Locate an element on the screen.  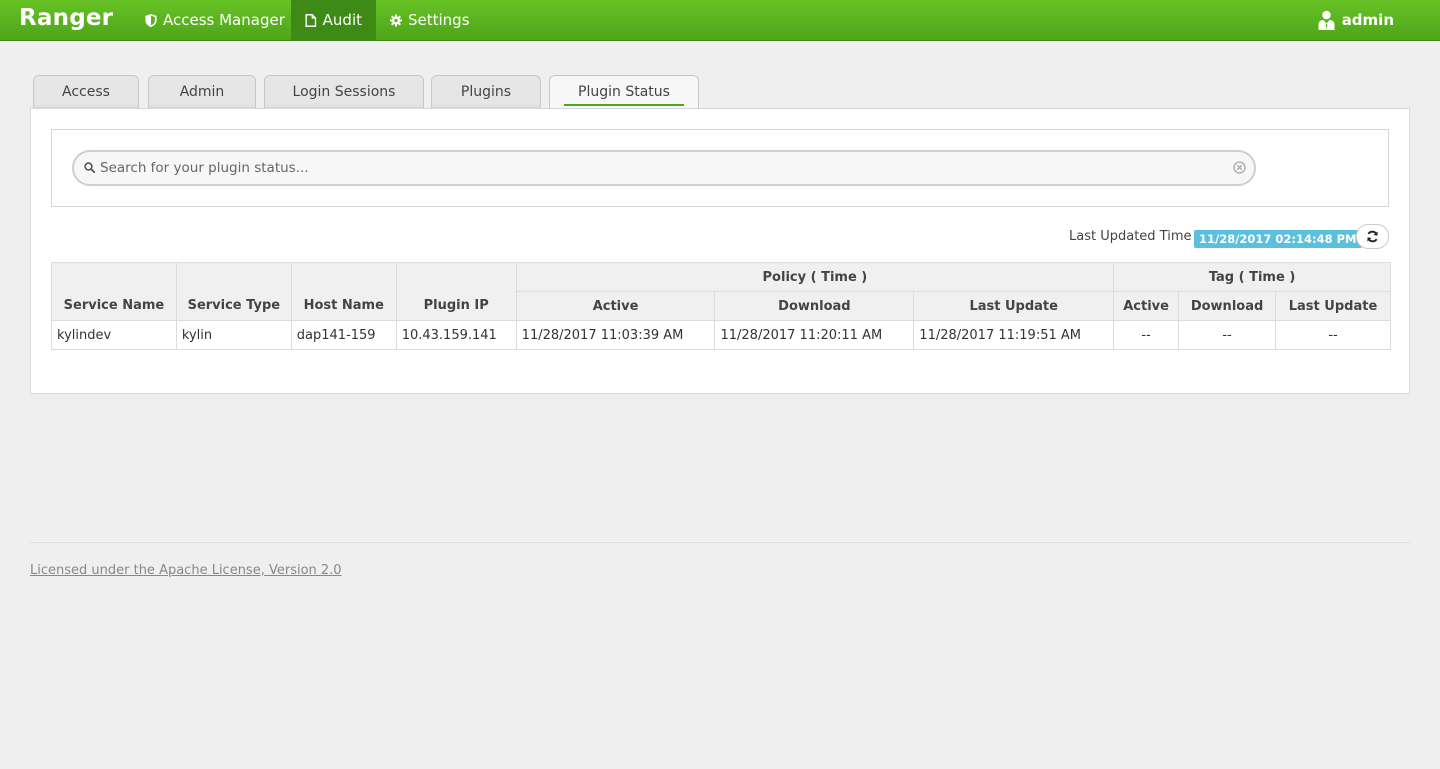
cell-policy-active: 11/28/2017 11:03:39 AM is located at coordinates (615, 335).